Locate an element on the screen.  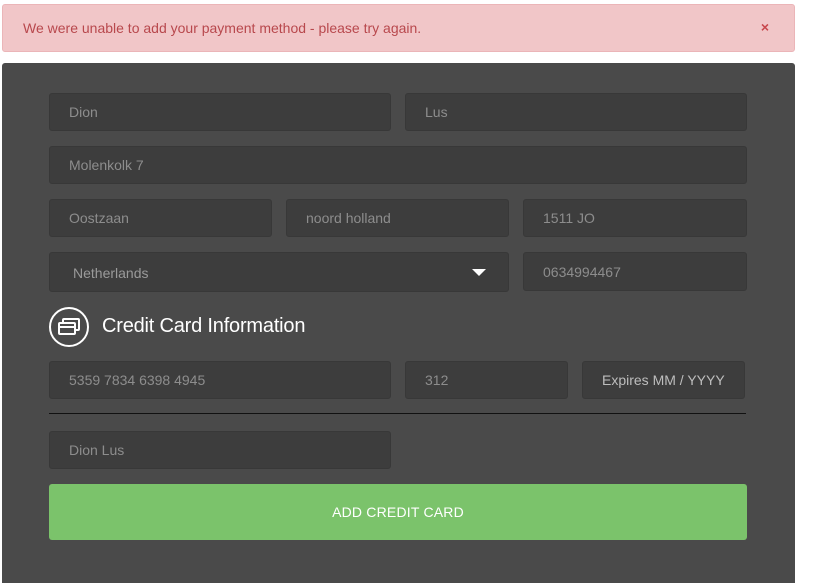
cardholder-name-field is located at coordinates (220, 450).